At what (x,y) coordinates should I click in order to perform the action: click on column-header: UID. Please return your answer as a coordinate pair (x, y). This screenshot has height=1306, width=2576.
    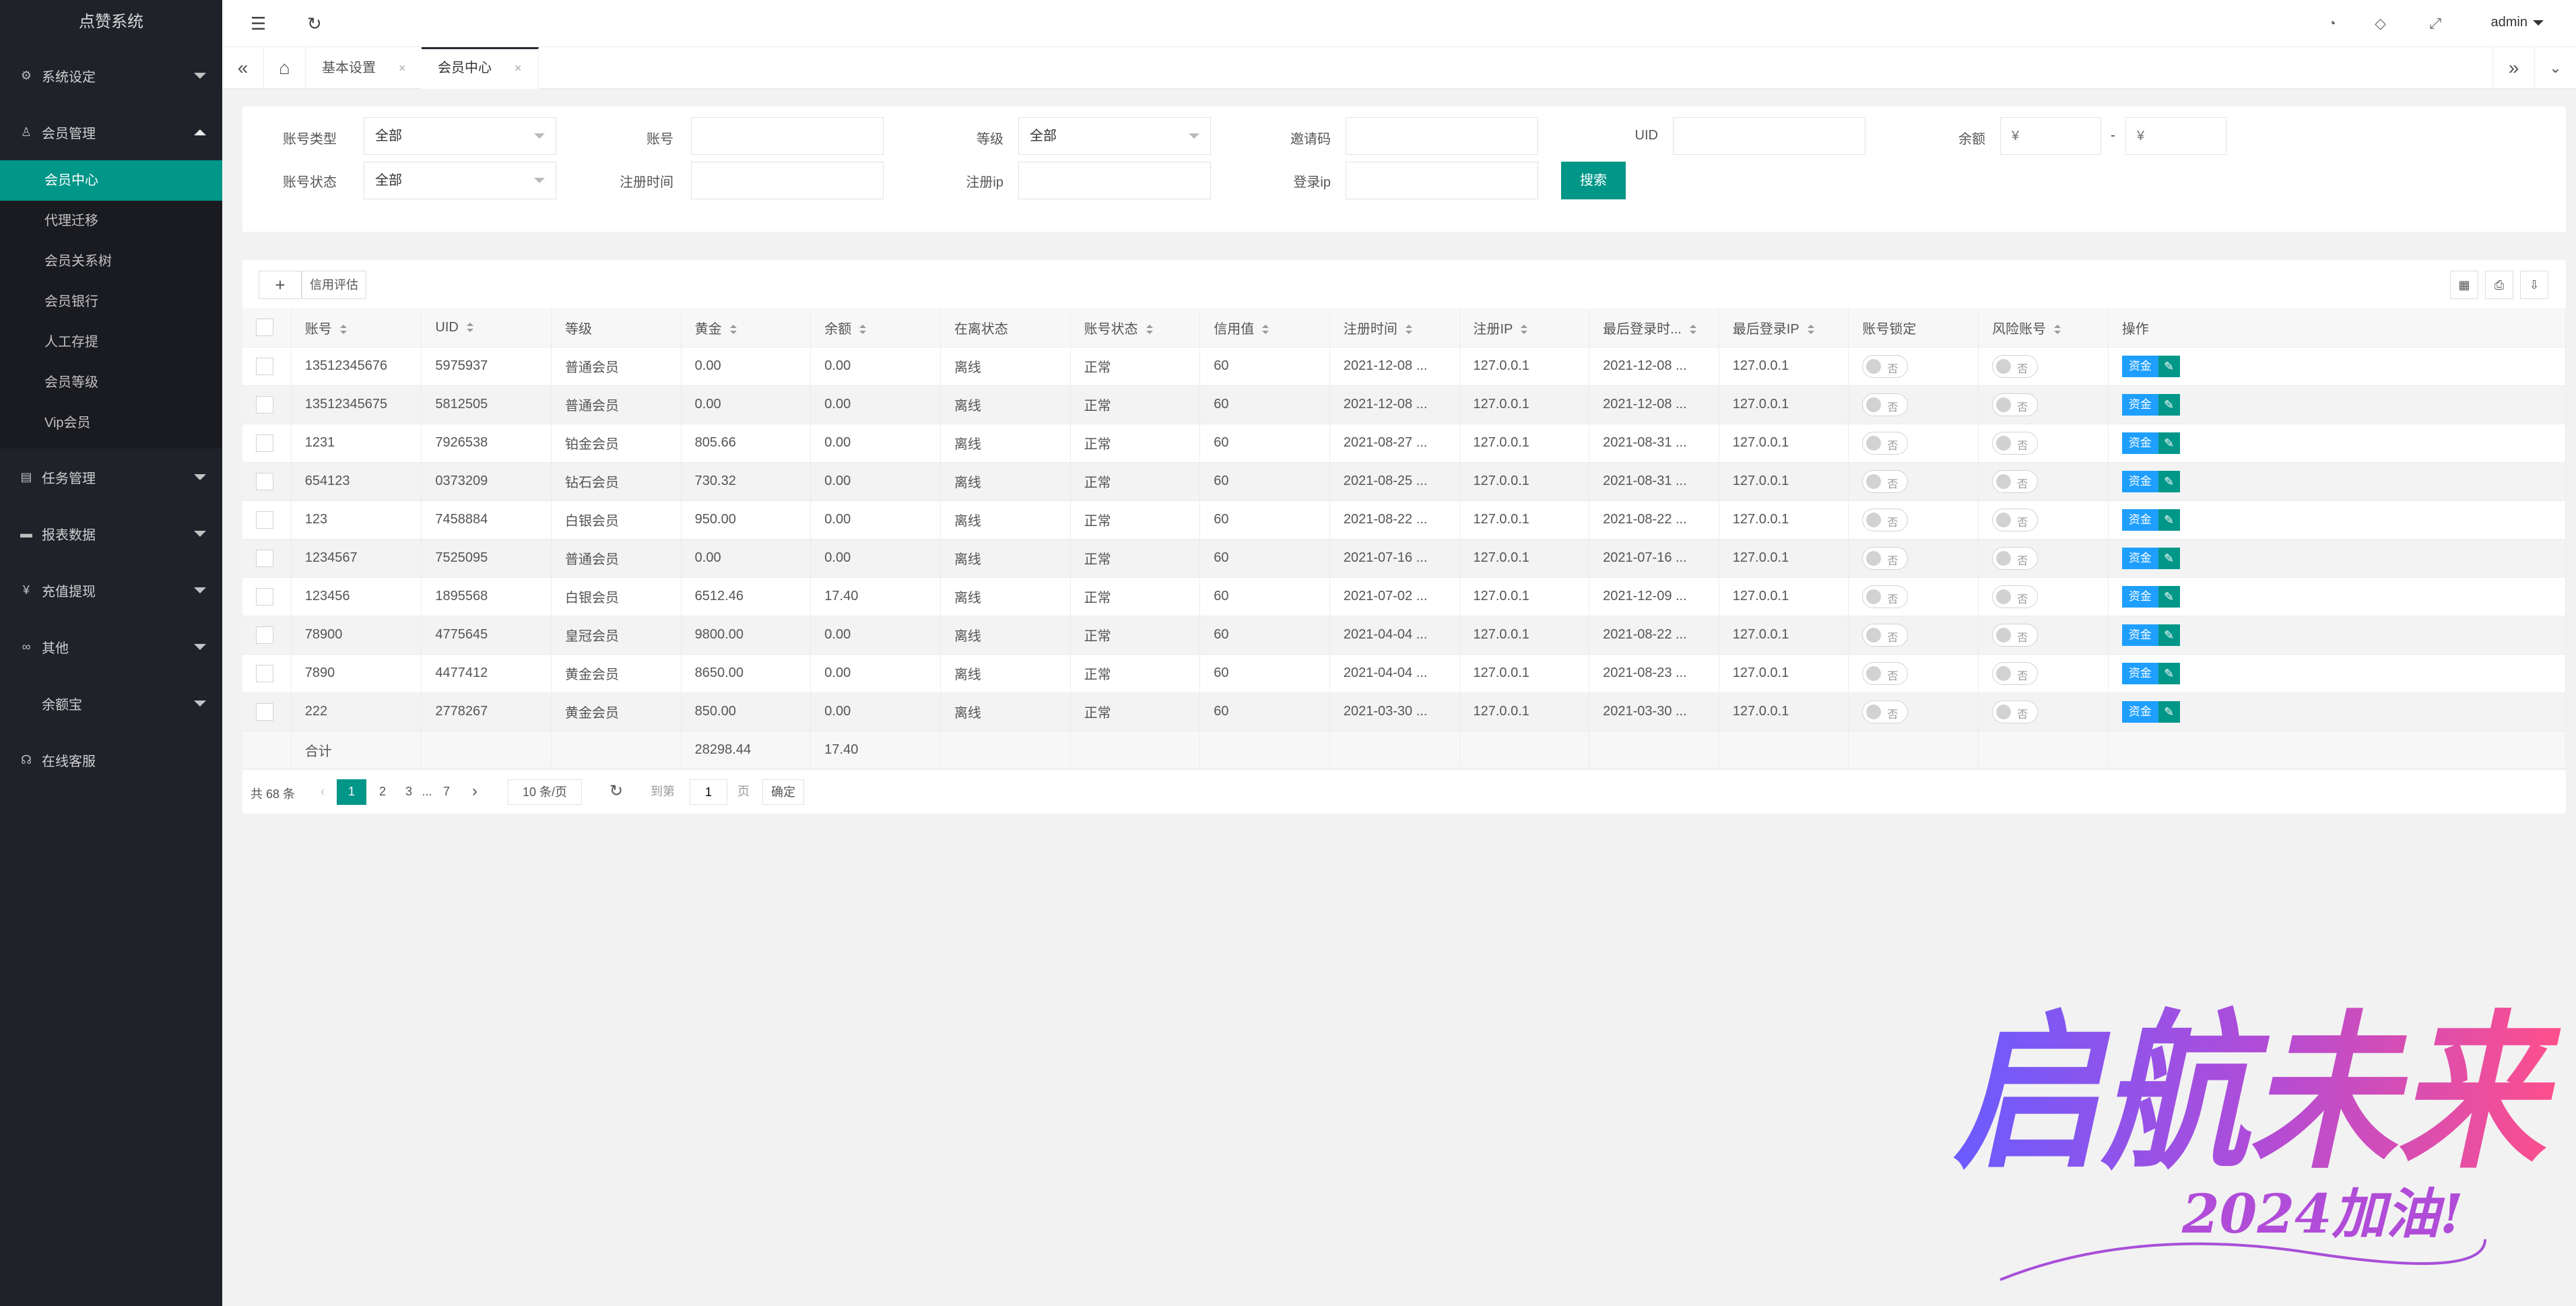
    Looking at the image, I should click on (486, 328).